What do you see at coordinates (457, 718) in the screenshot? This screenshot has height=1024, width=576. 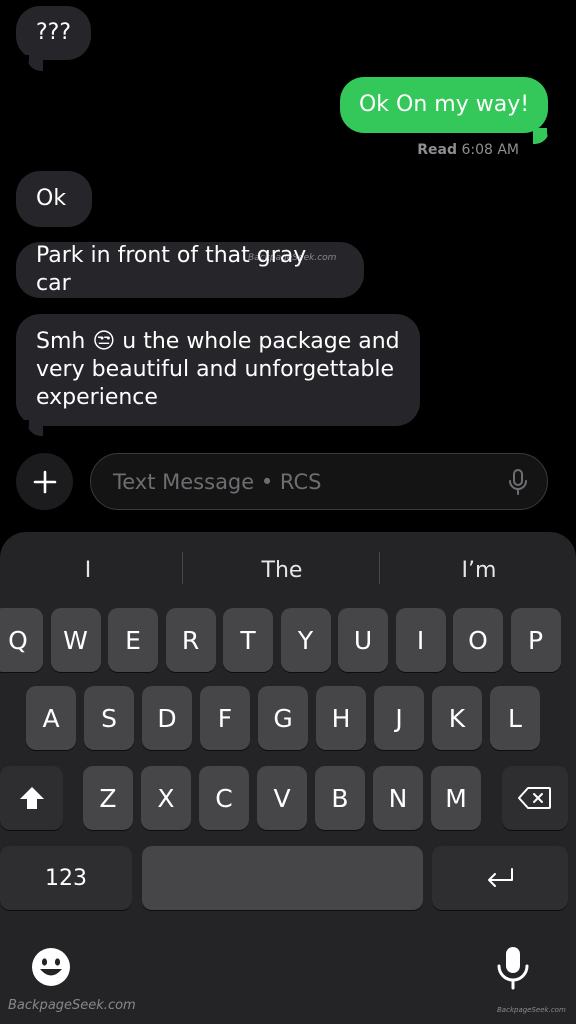 I see `key-k: K` at bounding box center [457, 718].